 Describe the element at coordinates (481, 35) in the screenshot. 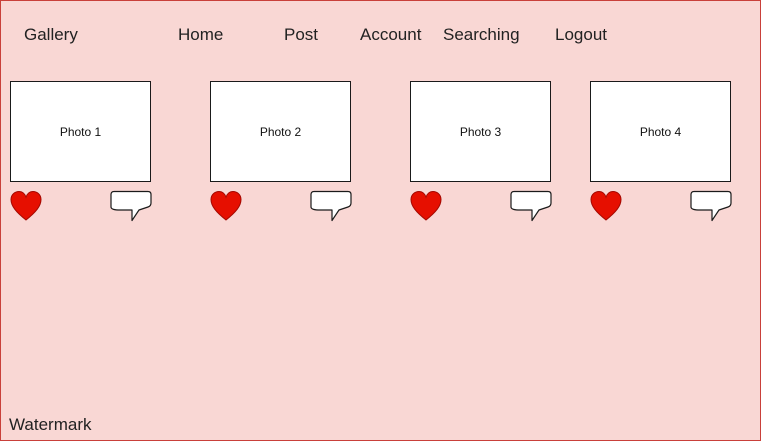

I see `nav-searching-link: Searching` at that location.